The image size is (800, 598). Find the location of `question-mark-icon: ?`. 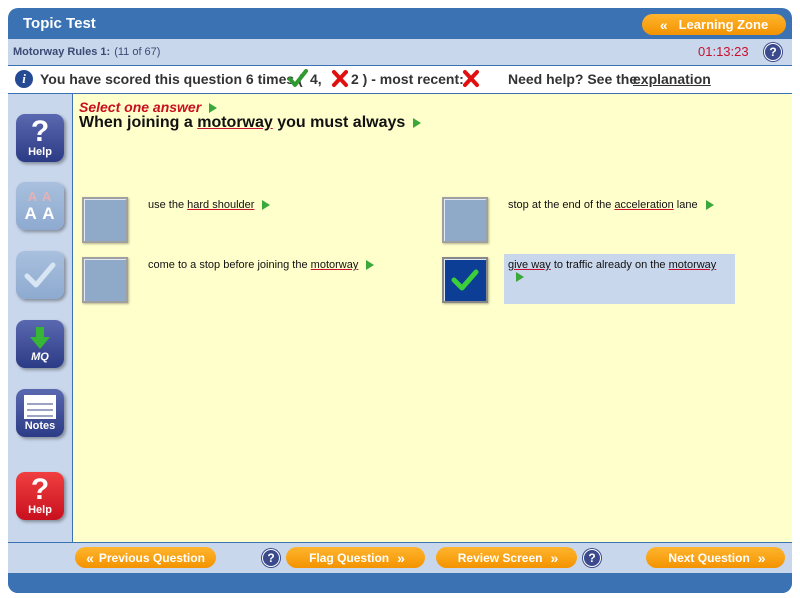

question-mark-icon: ? is located at coordinates (40, 131).